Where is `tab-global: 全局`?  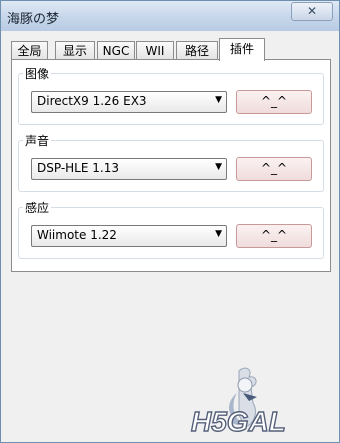 tab-global: 全局 is located at coordinates (29, 50).